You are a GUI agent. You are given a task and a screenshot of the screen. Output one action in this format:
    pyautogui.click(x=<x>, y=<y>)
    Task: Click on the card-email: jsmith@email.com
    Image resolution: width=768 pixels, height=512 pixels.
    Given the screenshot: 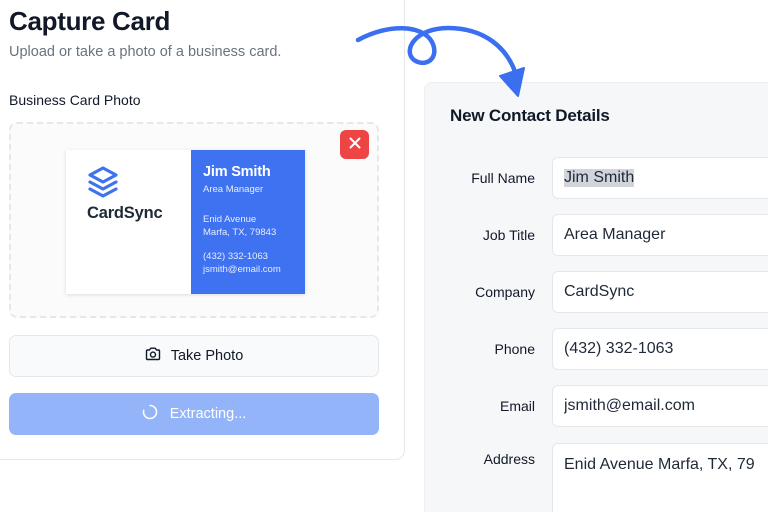 What is the action you would take?
    pyautogui.click(x=242, y=269)
    